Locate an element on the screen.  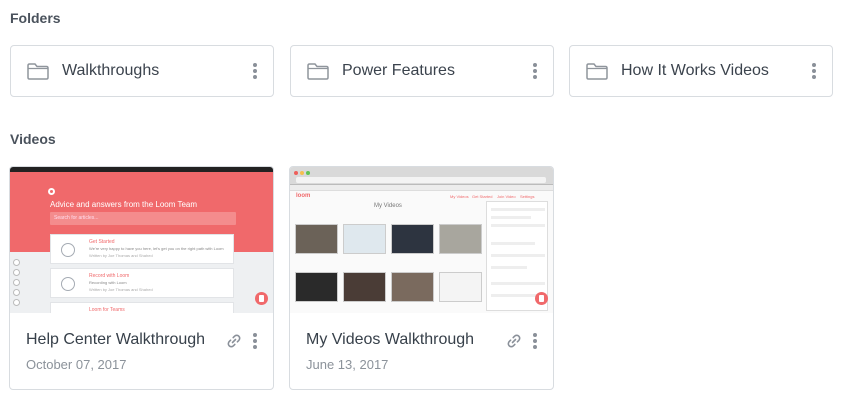
folder-card-how-it-works-videos: How It Works Videos is located at coordinates (701, 71).